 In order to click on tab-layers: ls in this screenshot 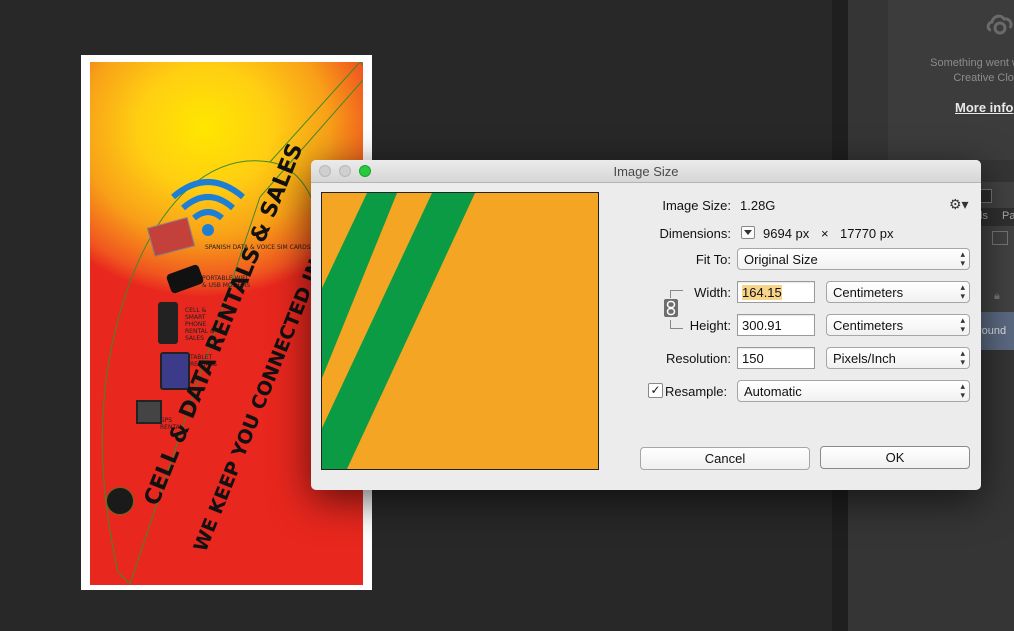, I will do `click(984, 216)`.